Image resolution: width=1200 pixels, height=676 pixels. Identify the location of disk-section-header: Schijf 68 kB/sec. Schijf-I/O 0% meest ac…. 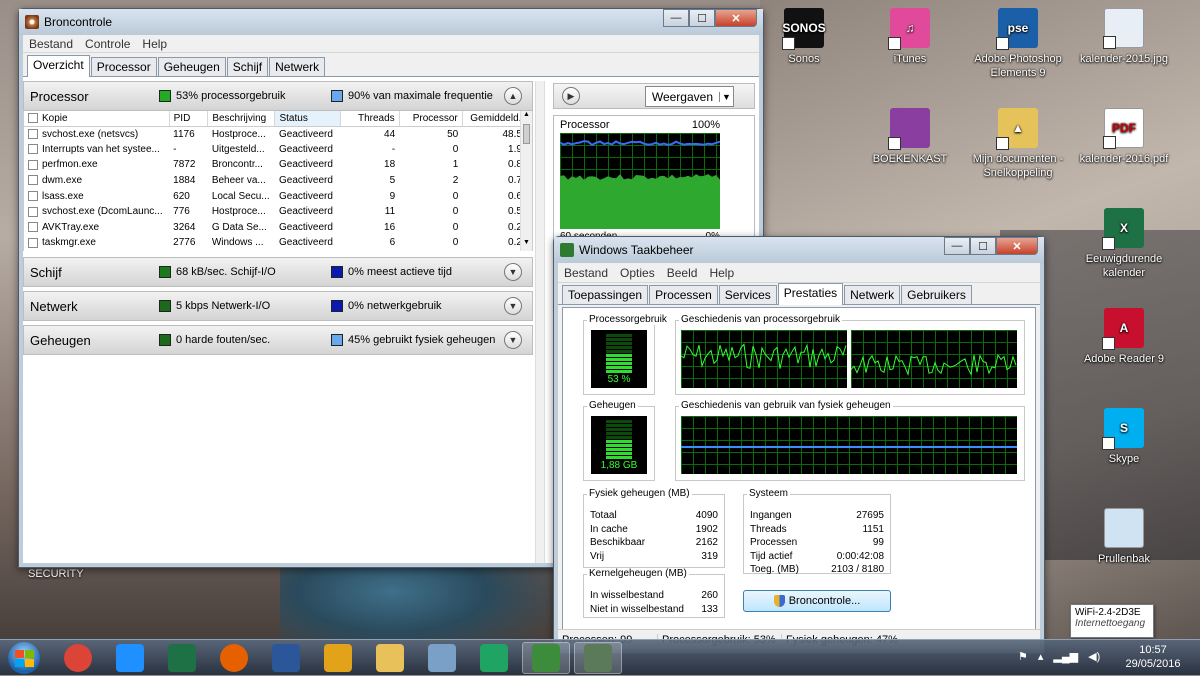
(278, 272).